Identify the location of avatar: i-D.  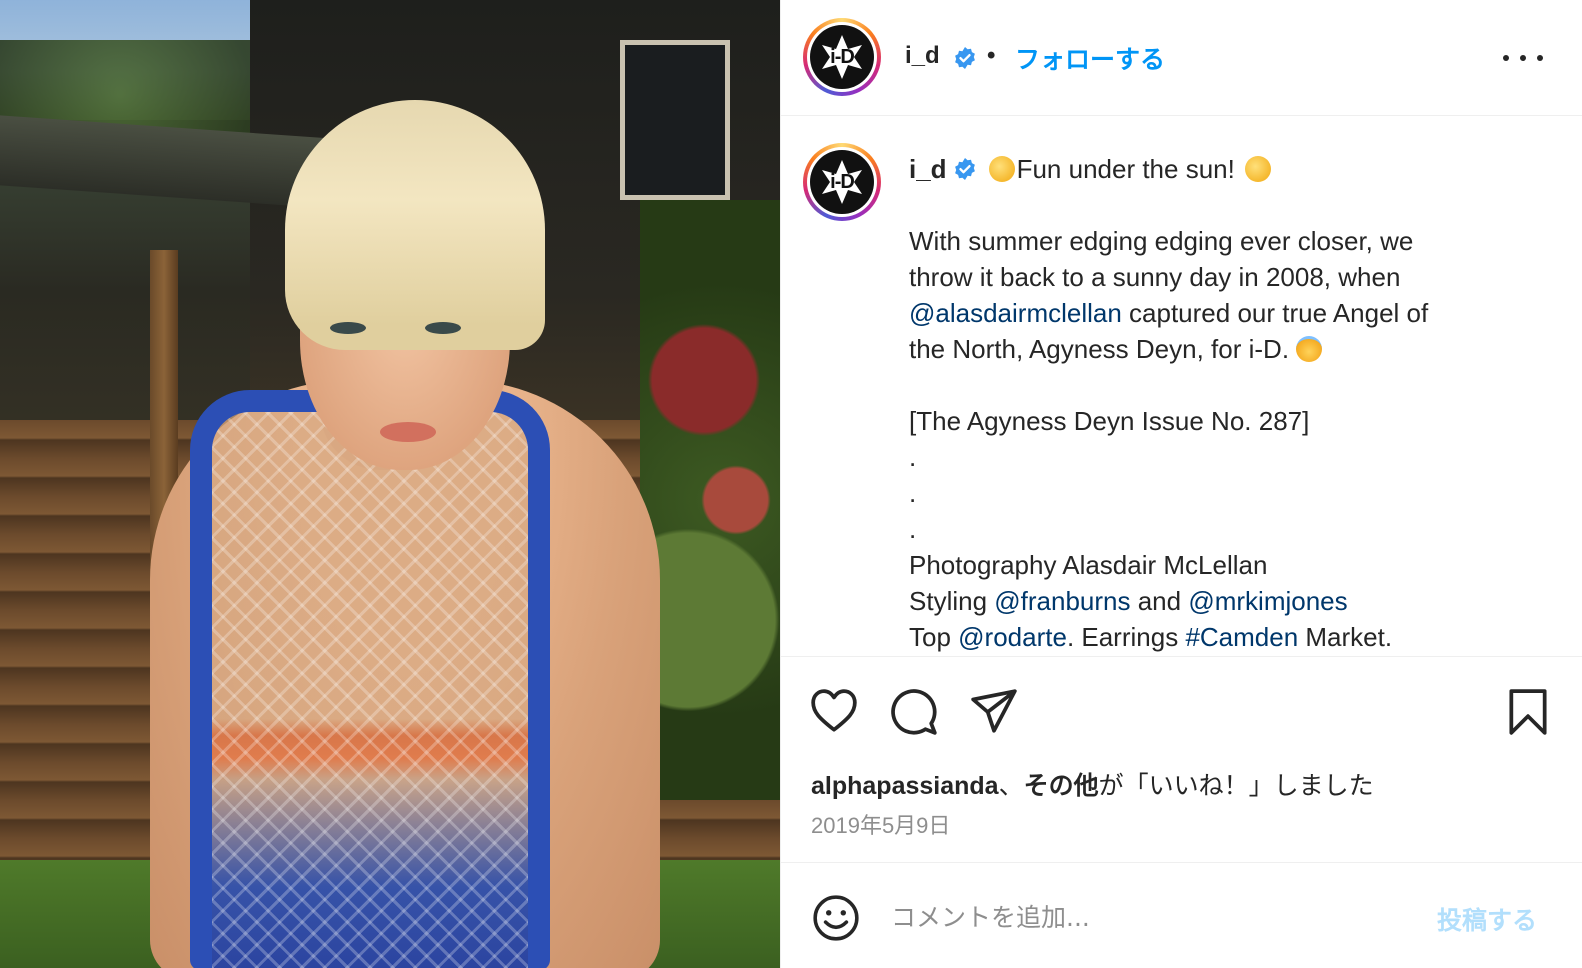
(842, 57).